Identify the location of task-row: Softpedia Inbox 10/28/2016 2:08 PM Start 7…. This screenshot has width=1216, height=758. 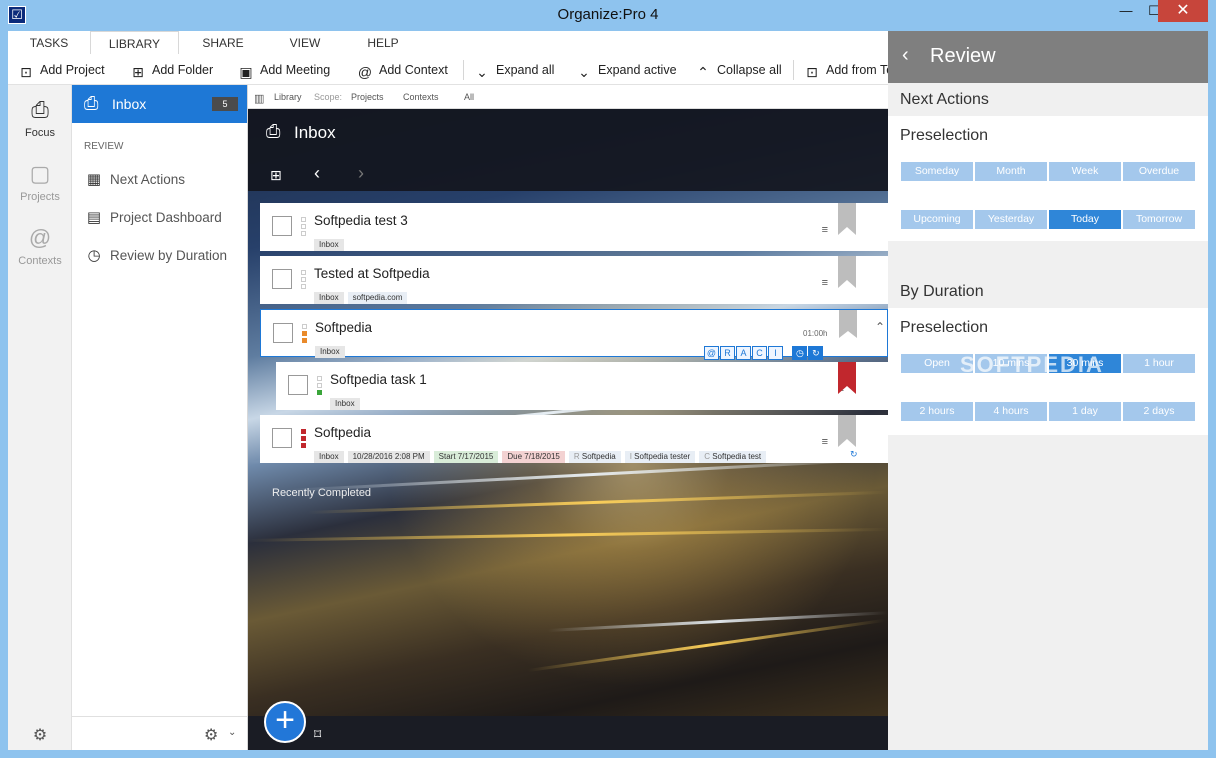
(574, 439).